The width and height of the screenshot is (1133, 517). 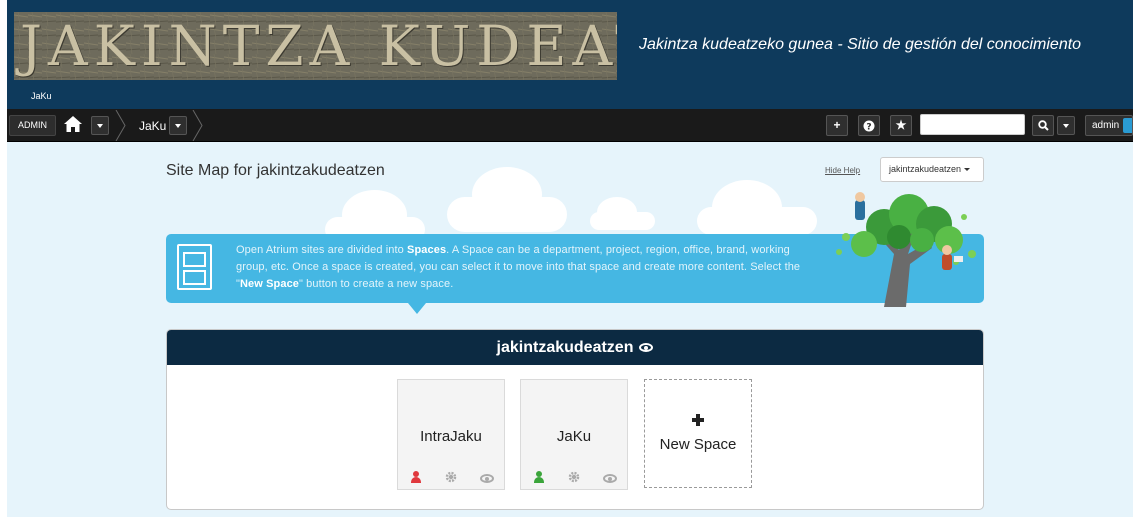 I want to click on home-icon, so click(x=73, y=124).